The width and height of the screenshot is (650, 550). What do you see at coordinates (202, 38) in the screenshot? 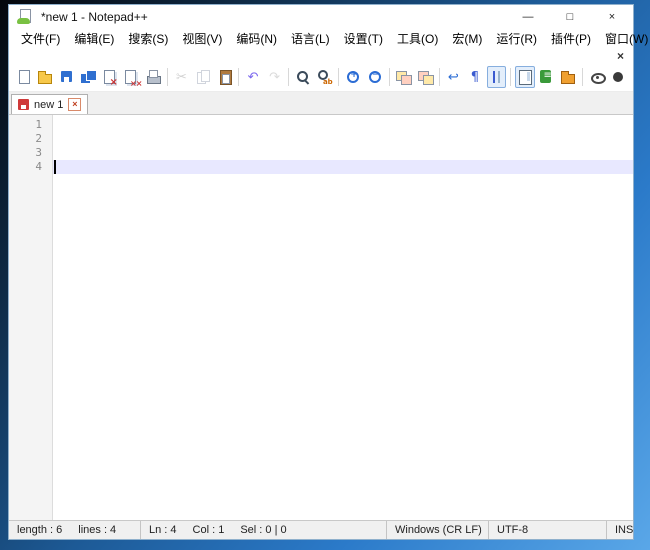
I see `menu-item-3: 视图(V)` at bounding box center [202, 38].